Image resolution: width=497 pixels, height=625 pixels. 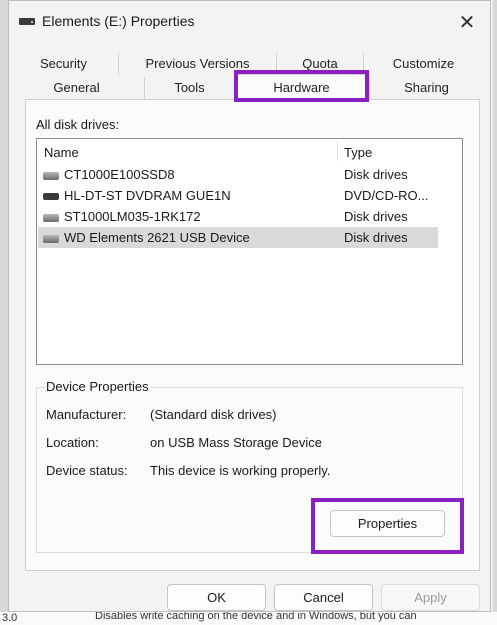 What do you see at coordinates (119, 174) in the screenshot?
I see `drive-name: CT1000E100SSD8` at bounding box center [119, 174].